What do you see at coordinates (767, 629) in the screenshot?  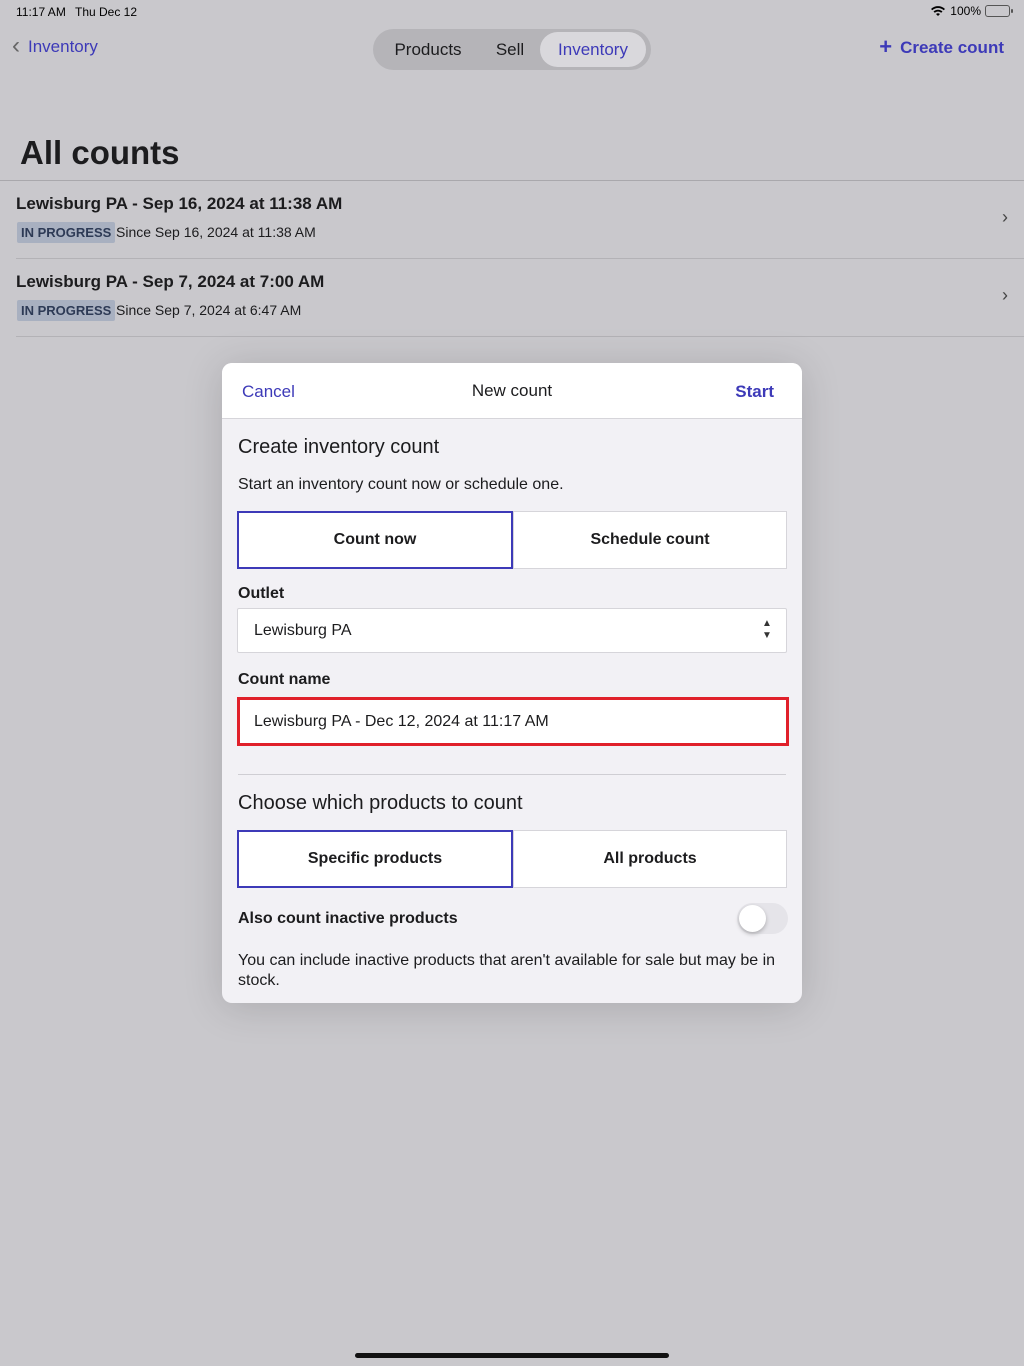 I see `up-down-arrows-icon: ▲ ▼` at bounding box center [767, 629].